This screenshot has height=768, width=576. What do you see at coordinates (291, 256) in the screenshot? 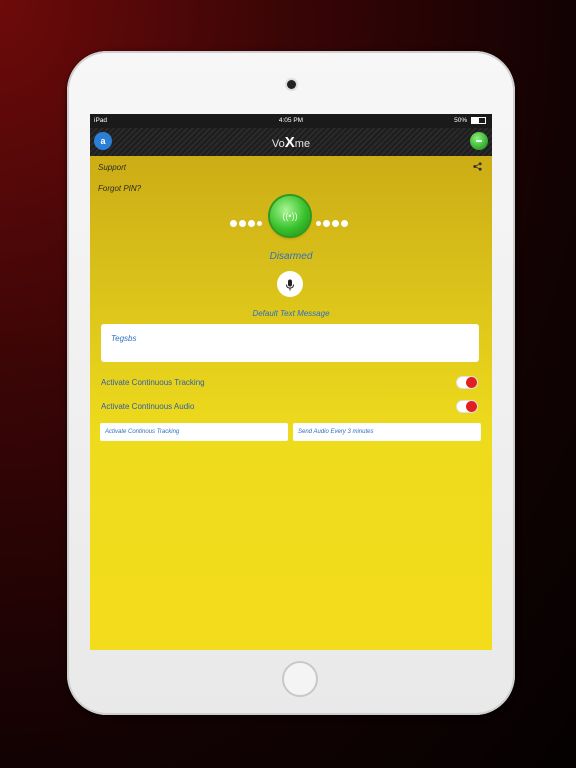
I see `arm-status-text: Disarmed` at bounding box center [291, 256].